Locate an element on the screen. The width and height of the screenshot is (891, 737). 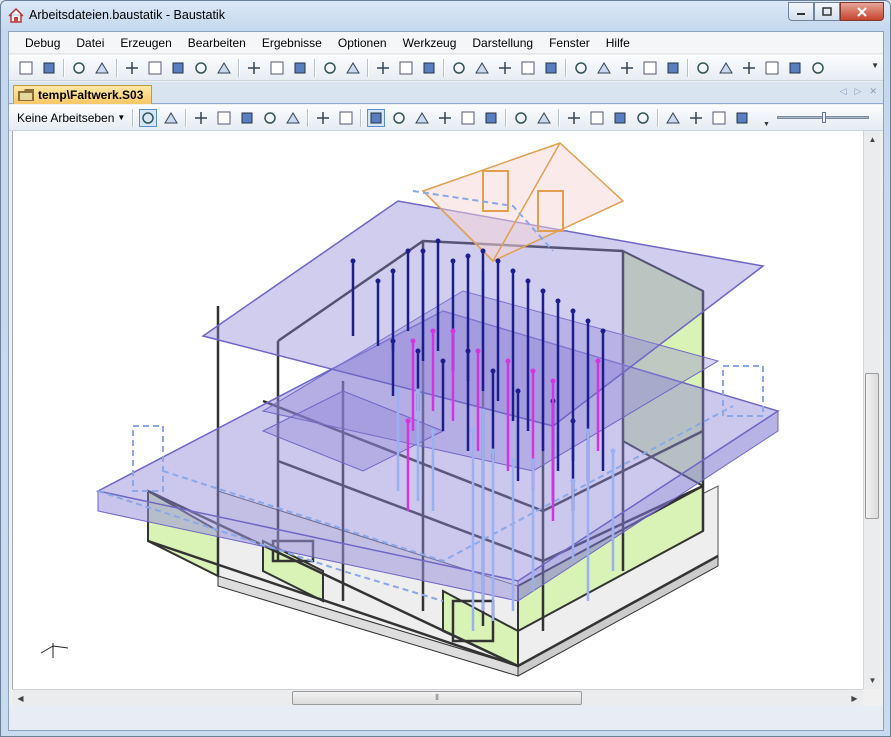
section-button is located at coordinates (749, 68).